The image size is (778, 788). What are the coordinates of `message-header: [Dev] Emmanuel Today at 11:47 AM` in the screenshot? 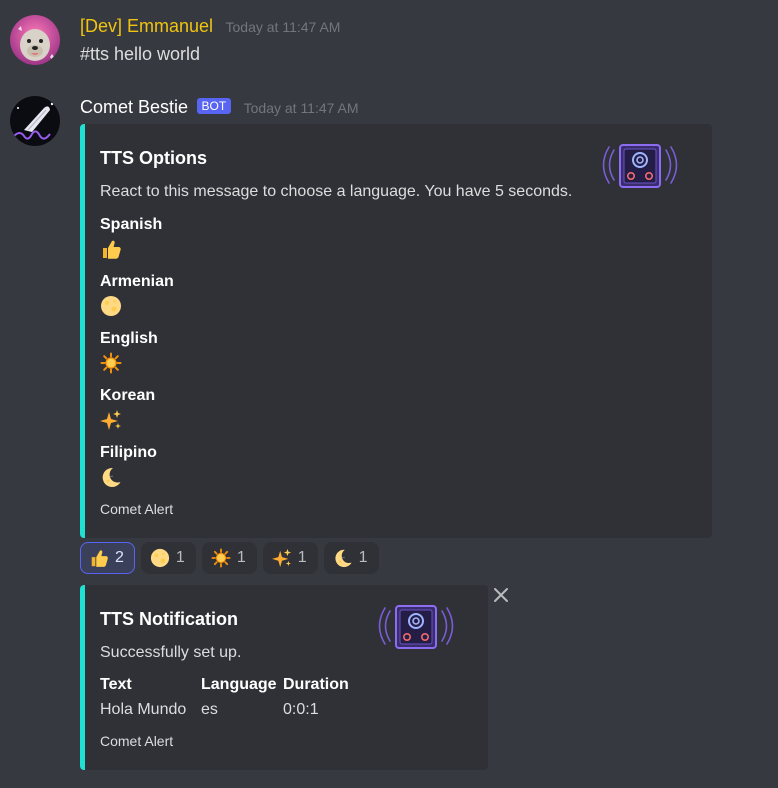 It's located at (210, 26).